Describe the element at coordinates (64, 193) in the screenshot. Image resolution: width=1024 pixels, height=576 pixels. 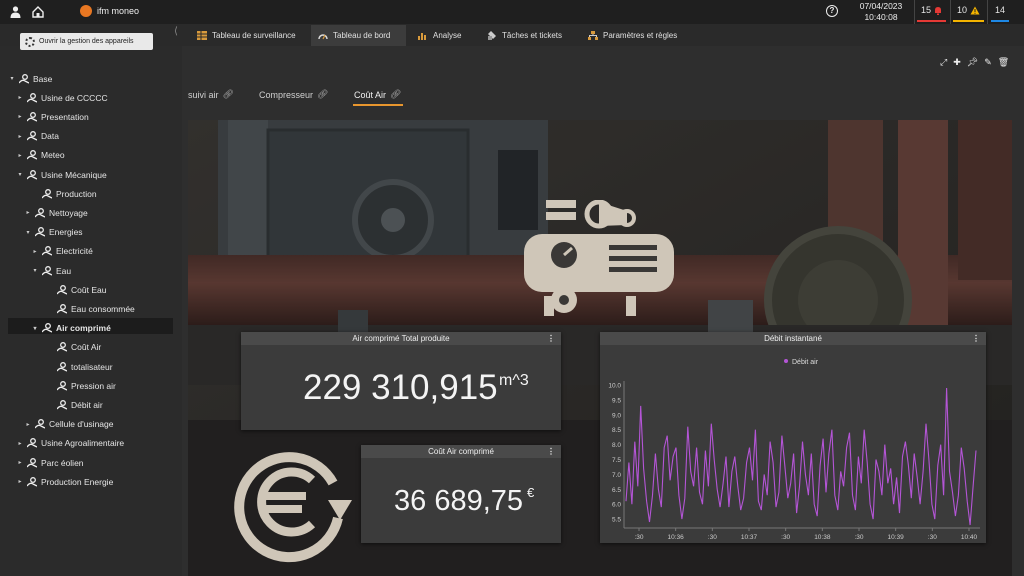
I see `tree-item: Production` at that location.